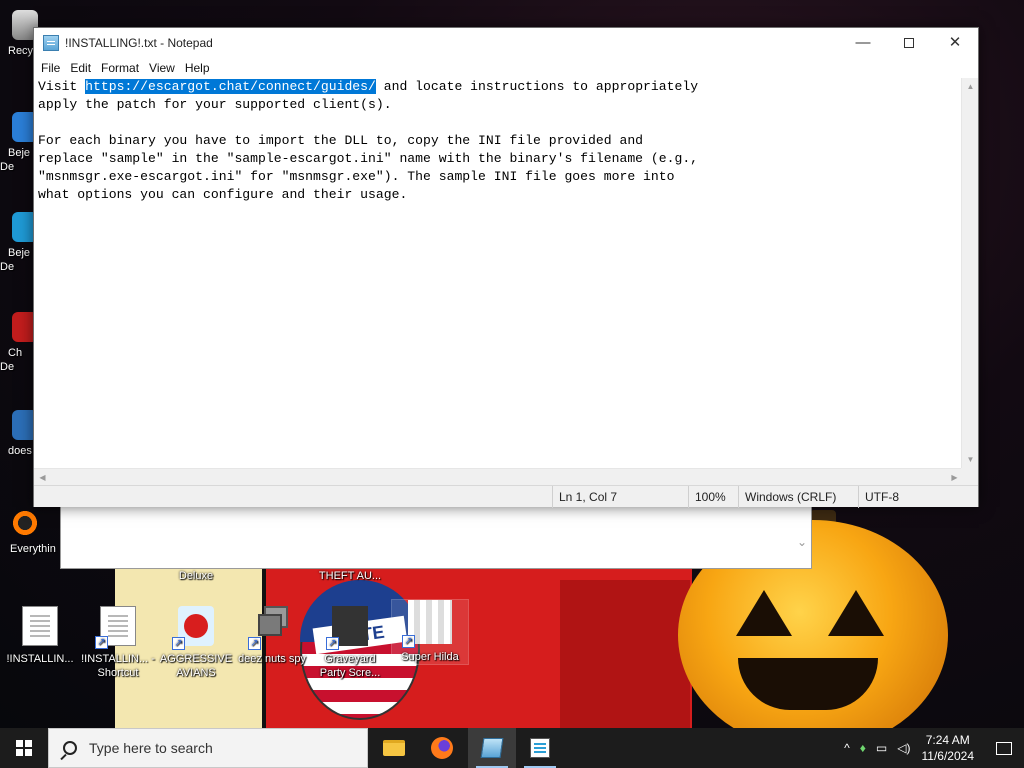 This screenshot has height=768, width=1024. What do you see at coordinates (948, 756) in the screenshot?
I see `clock-date: 11/6/2024` at bounding box center [948, 756].